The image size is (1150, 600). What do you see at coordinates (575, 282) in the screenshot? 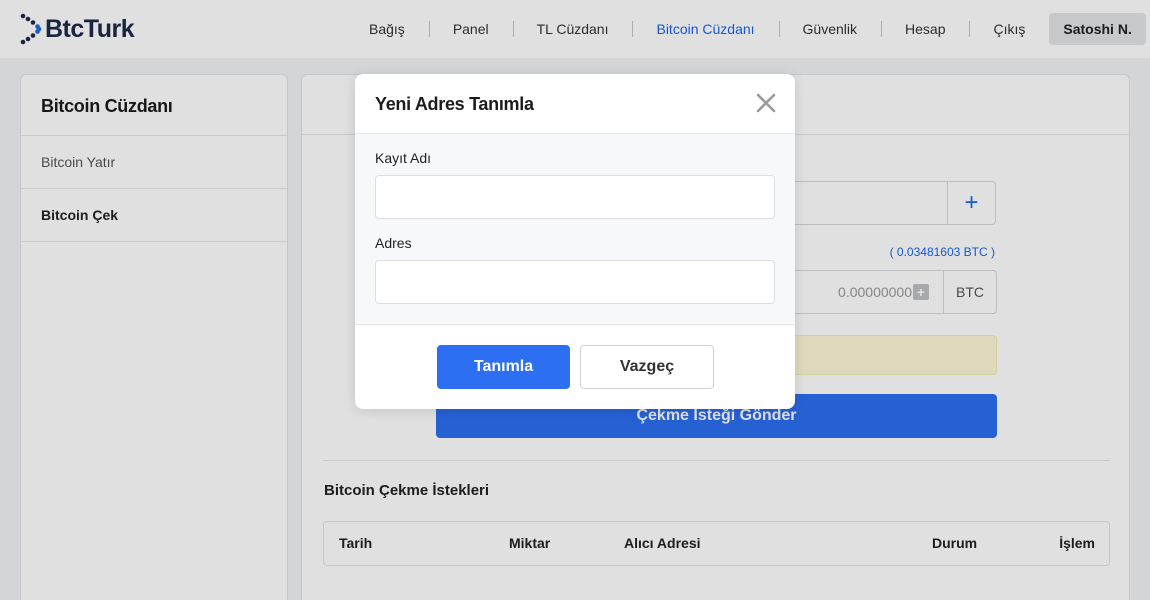
I see `address-input` at bounding box center [575, 282].